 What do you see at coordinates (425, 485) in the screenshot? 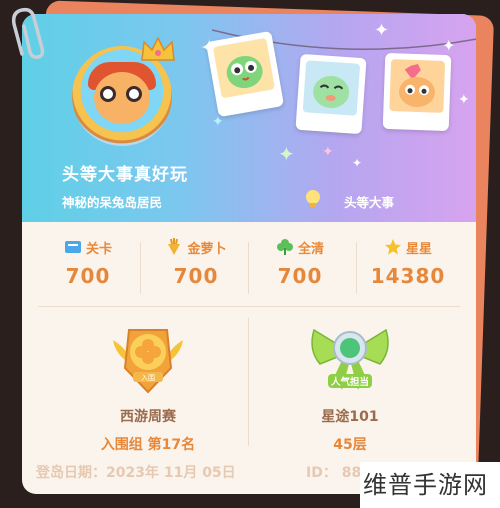
I see `watermark-text: 维普手游网` at bounding box center [425, 485].